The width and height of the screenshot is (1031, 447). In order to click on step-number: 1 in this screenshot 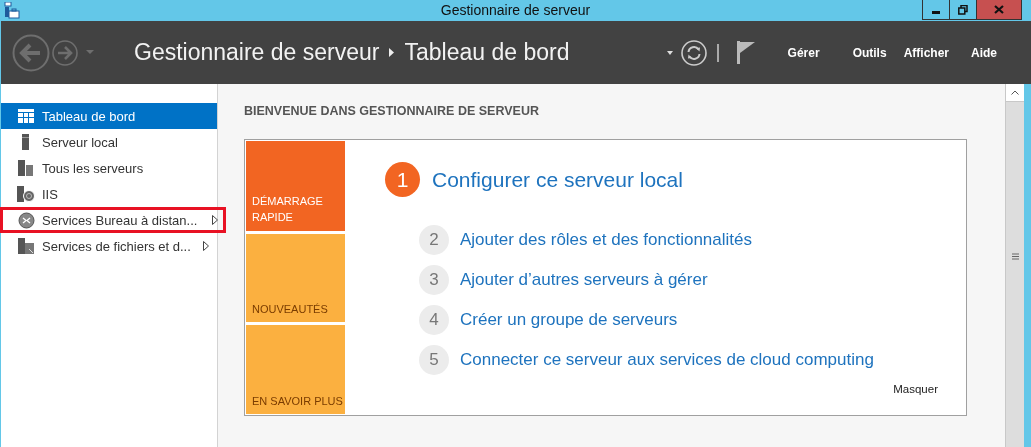, I will do `click(402, 179)`.